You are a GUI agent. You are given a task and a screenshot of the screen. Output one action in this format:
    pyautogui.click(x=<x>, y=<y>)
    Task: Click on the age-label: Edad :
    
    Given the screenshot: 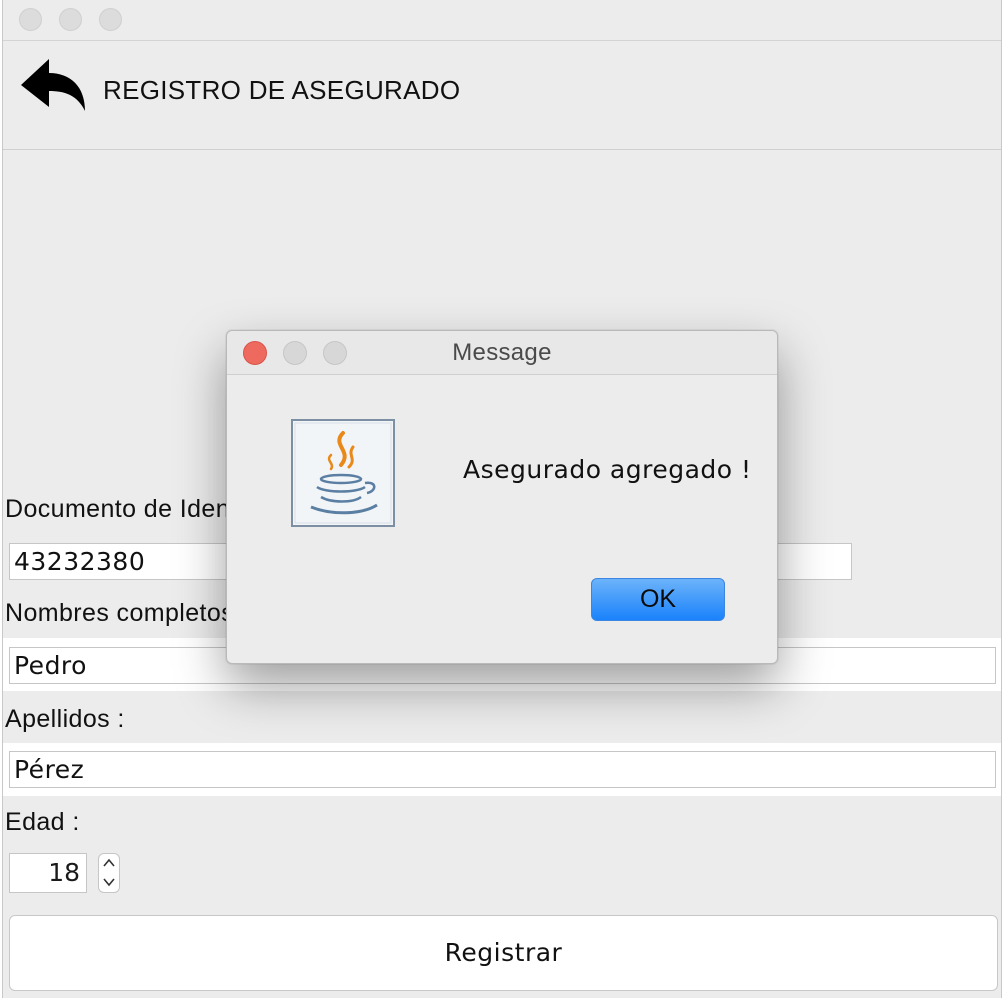 What is the action you would take?
    pyautogui.click(x=42, y=822)
    